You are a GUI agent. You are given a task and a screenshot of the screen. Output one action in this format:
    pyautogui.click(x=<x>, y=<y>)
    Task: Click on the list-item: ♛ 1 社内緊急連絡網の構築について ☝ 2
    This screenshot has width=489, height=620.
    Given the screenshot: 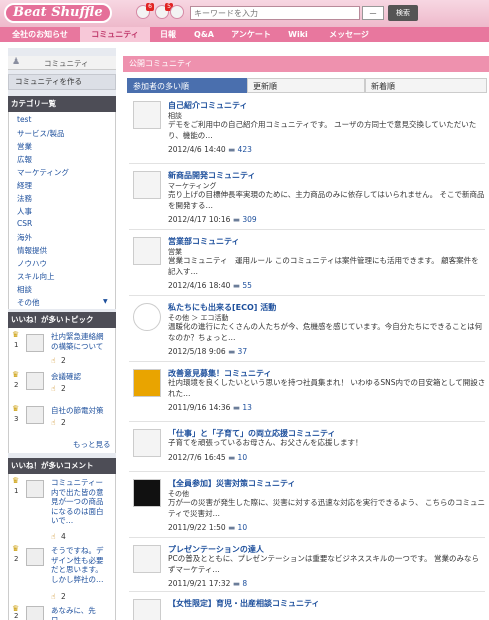 What is the action you would take?
    pyautogui.click(x=63, y=348)
    